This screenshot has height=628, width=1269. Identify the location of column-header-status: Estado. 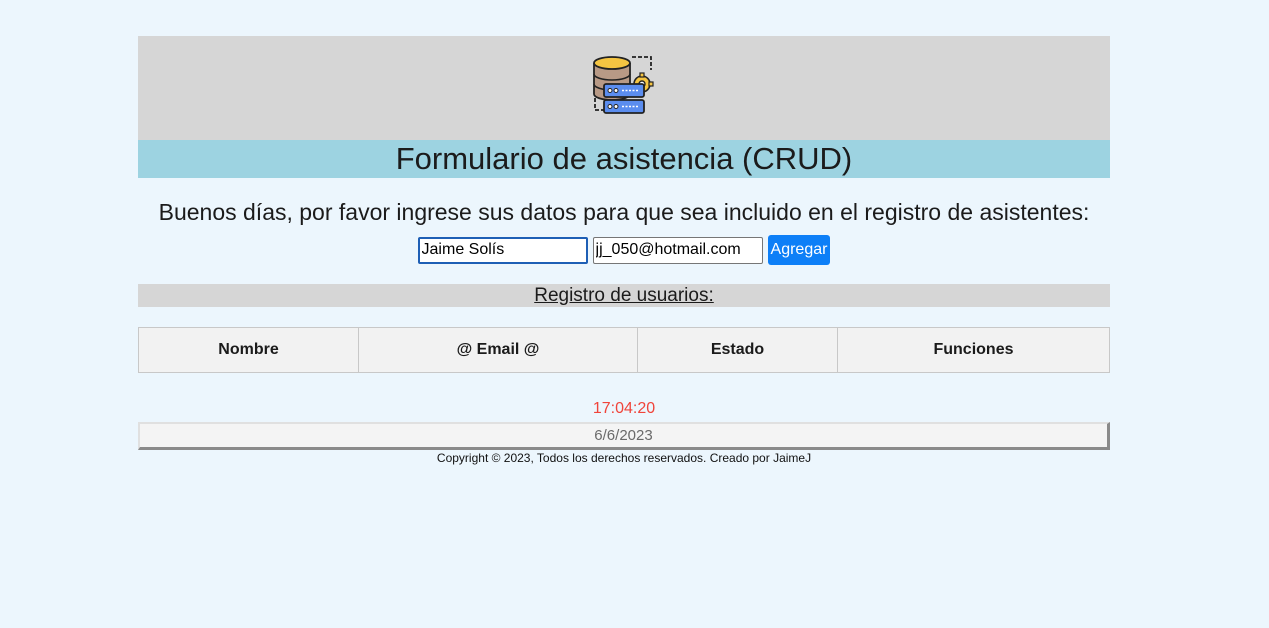
(737, 350).